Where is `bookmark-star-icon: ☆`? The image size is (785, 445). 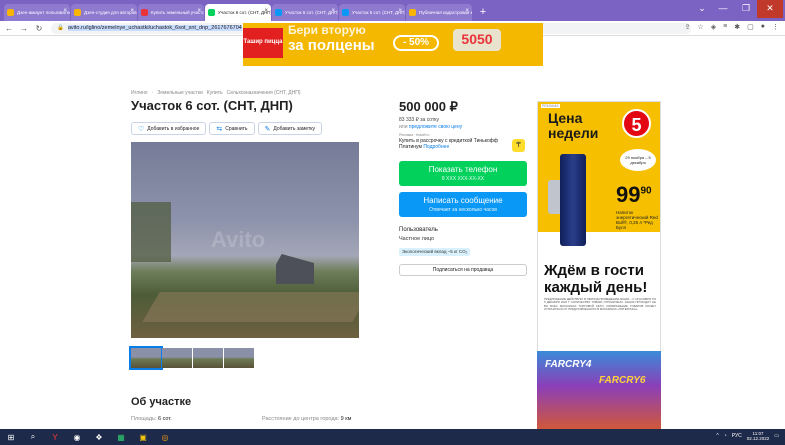
bookmark-star-icon: ☆ is located at coordinates (701, 27).